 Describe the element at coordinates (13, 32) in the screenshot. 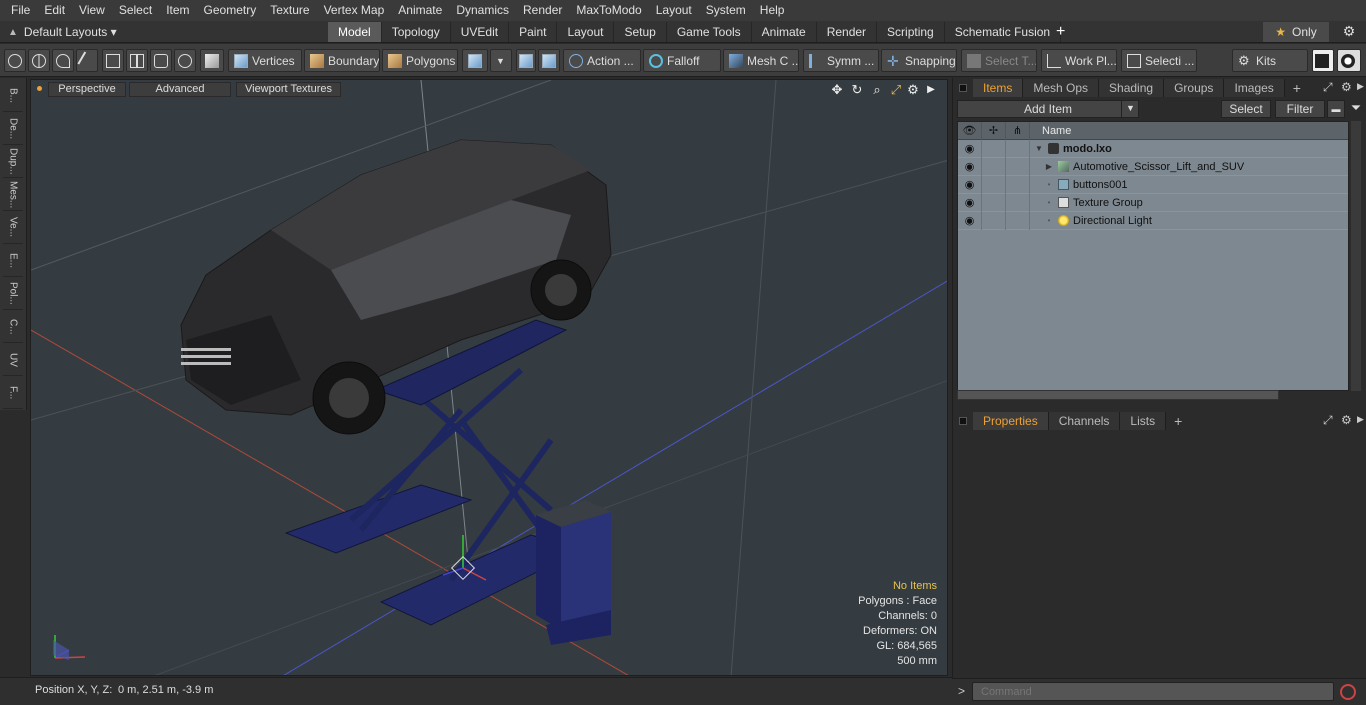

I see `collapse-up-icon: ▲` at that location.